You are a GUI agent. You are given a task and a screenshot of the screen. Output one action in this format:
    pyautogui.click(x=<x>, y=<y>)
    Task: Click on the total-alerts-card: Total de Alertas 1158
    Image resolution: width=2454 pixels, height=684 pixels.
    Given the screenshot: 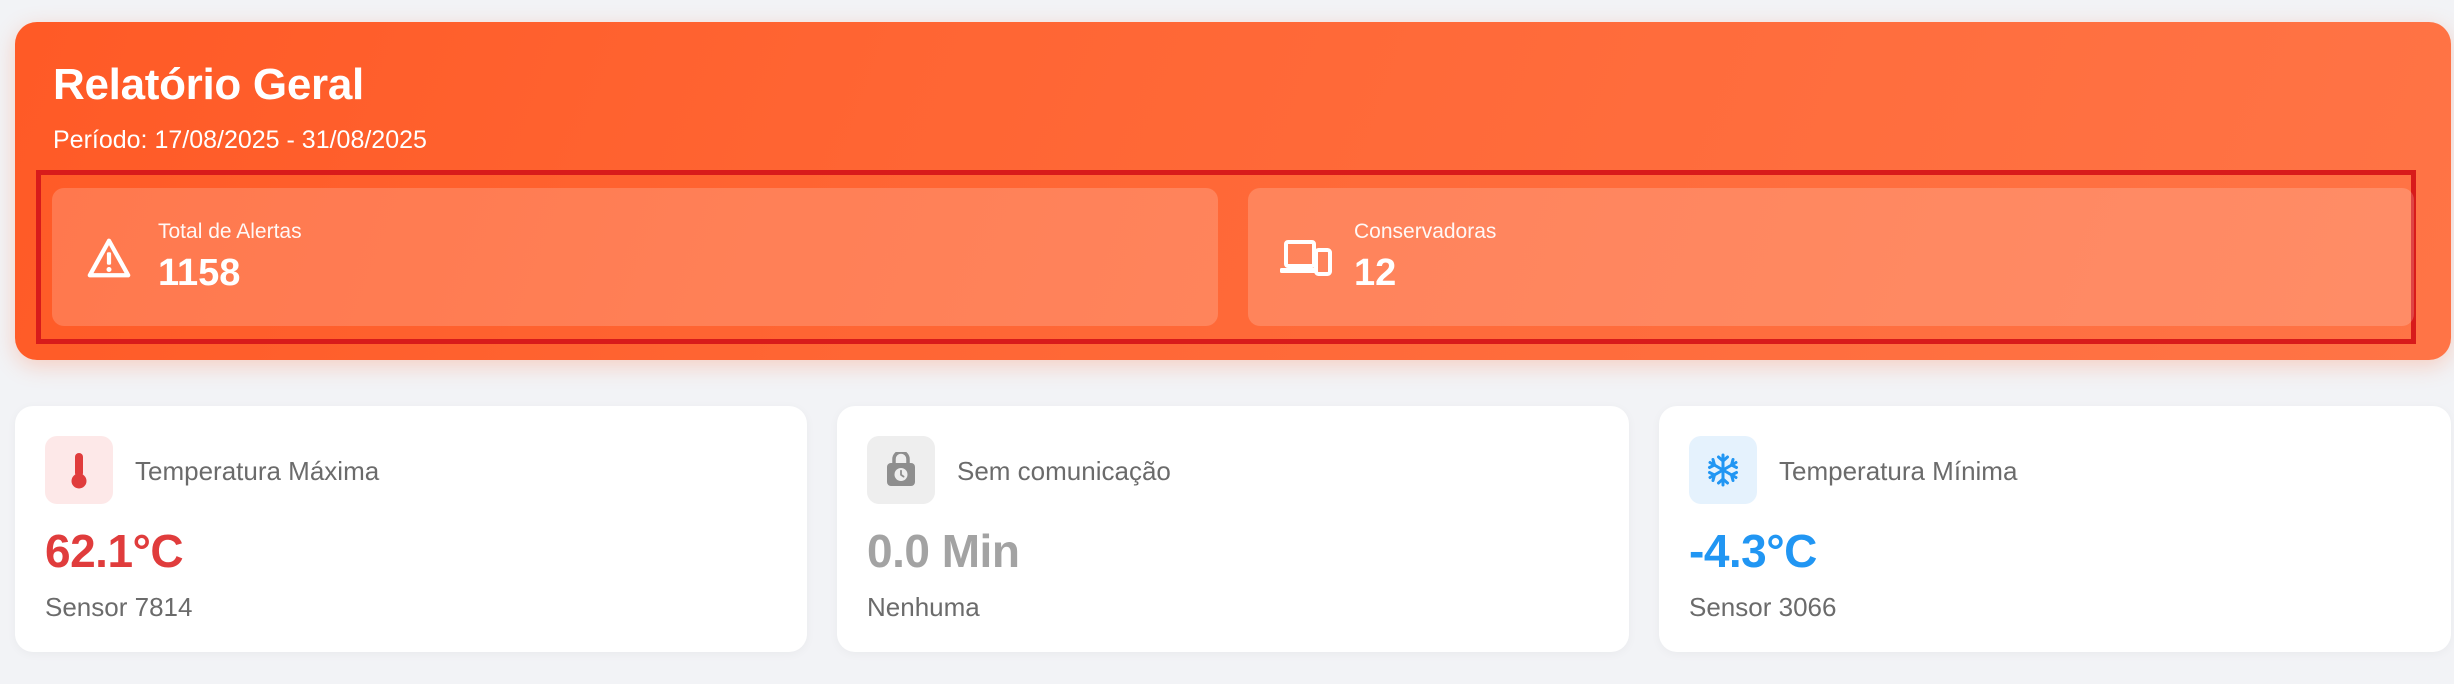 What is the action you would take?
    pyautogui.click(x=635, y=257)
    